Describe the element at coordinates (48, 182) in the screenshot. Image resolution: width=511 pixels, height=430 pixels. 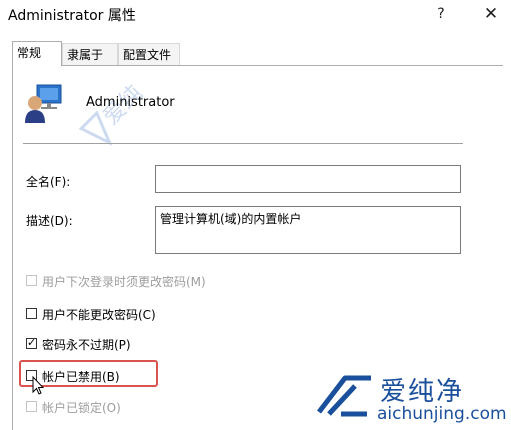
I see `fullname-label: 全名(F):` at that location.